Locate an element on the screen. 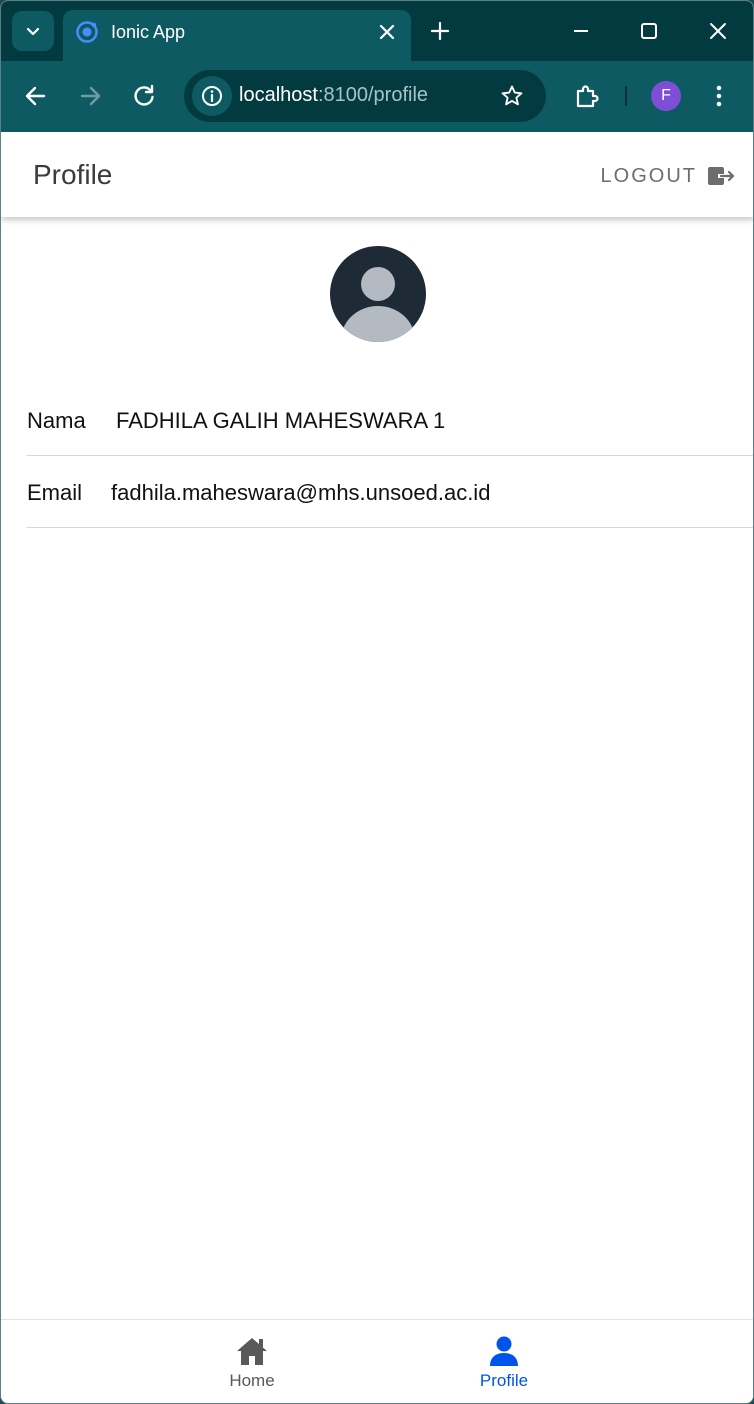 This screenshot has height=1404, width=754. tab-home: Home is located at coordinates (252, 1361).